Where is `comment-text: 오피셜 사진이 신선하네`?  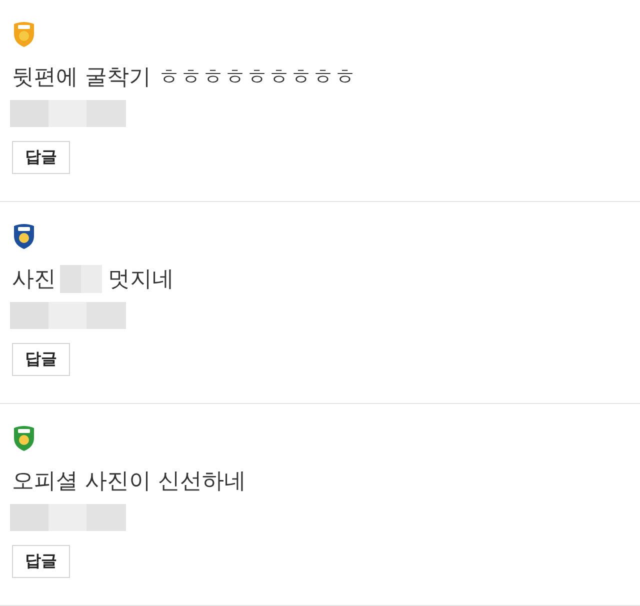
comment-text: 오피셜 사진이 신선하네 is located at coordinates (129, 482).